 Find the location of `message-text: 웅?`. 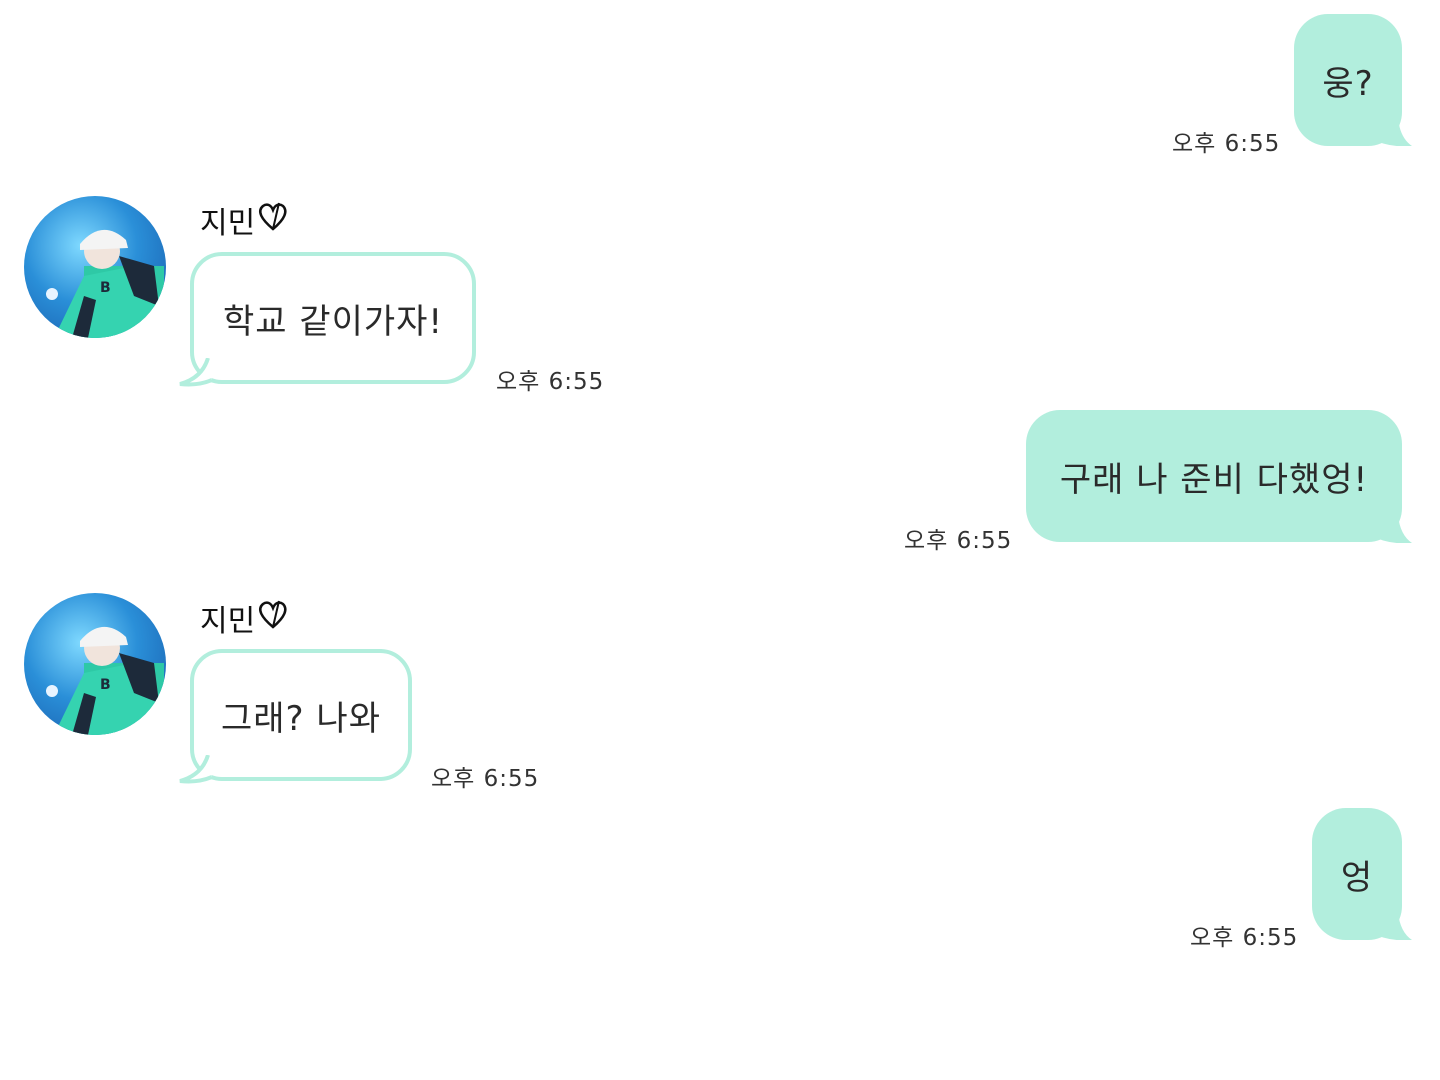

message-text: 웅? is located at coordinates (1348, 83).